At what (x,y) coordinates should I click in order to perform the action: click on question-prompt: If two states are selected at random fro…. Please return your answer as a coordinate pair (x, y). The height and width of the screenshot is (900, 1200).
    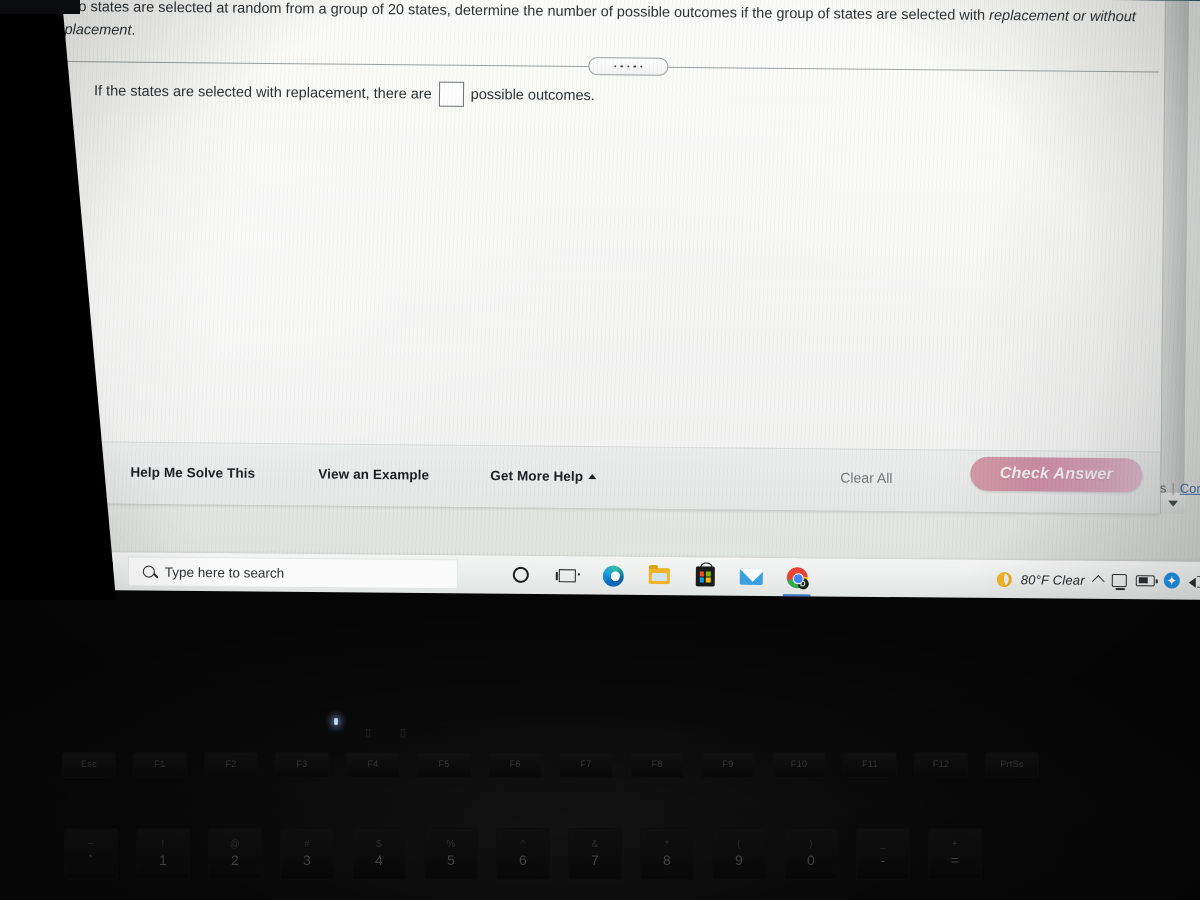
    Looking at the image, I should click on (606, 27).